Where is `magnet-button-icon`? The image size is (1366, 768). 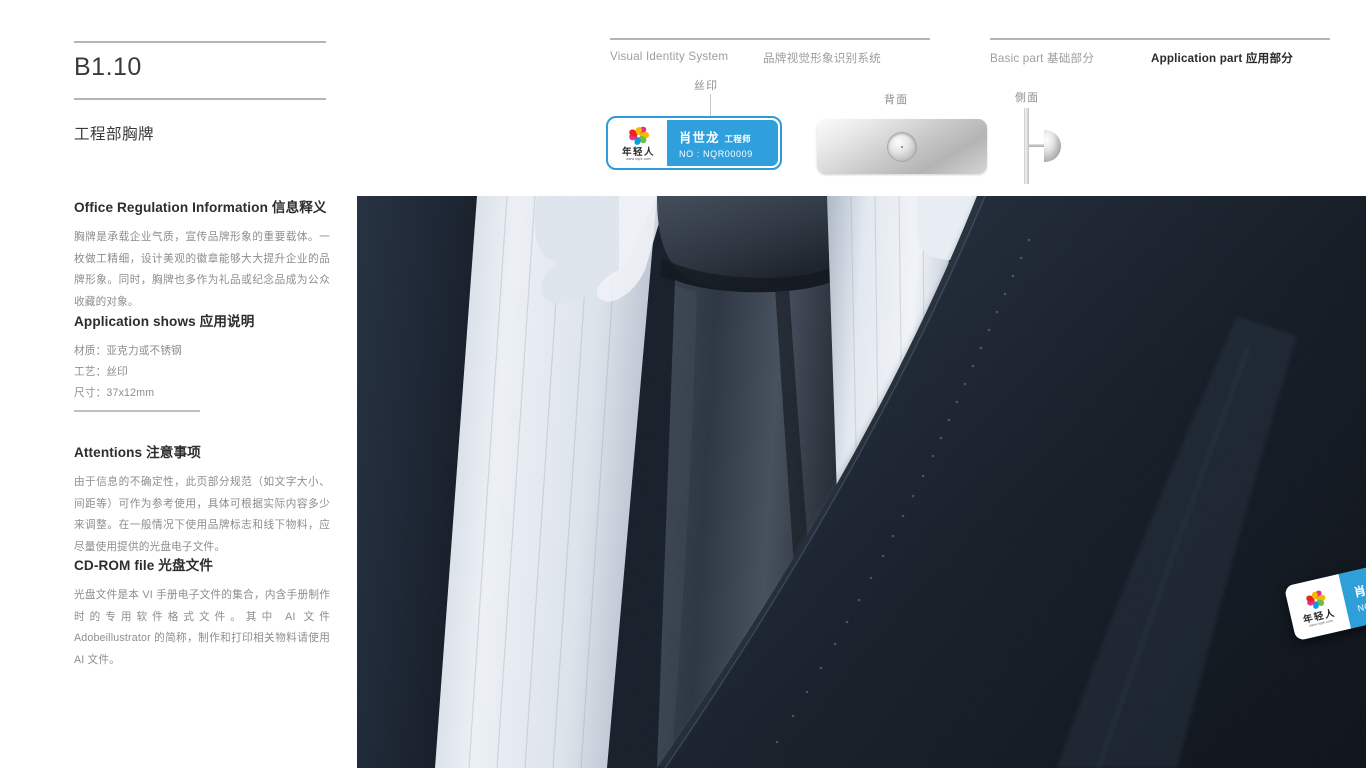
magnet-button-icon is located at coordinates (902, 146).